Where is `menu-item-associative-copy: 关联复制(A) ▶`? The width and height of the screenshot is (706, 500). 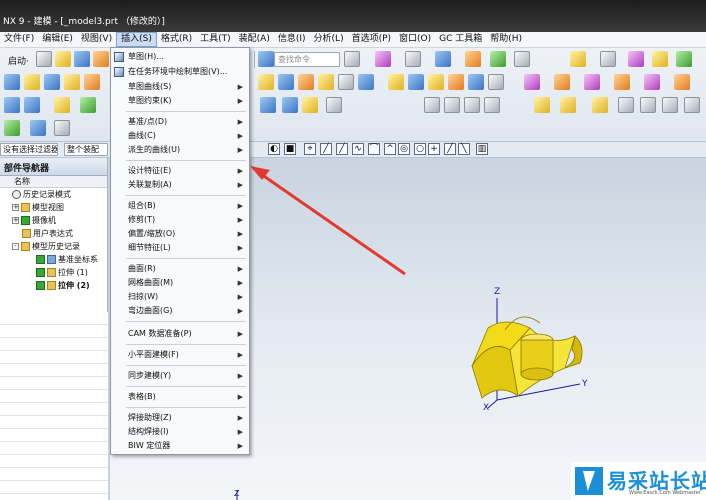
menu-item-associative-copy: 关联复制(A) ▶ is located at coordinates (180, 185).